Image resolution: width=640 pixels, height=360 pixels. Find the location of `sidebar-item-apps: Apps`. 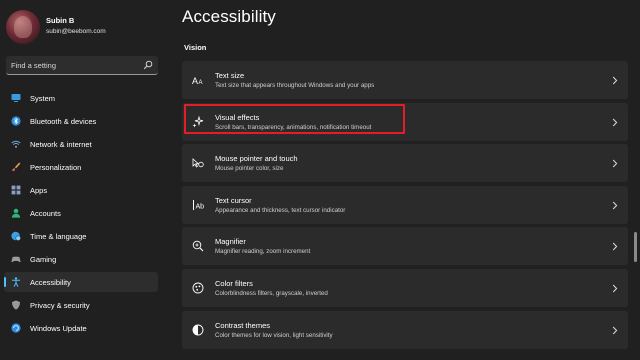

sidebar-item-apps: Apps is located at coordinates (81, 190).